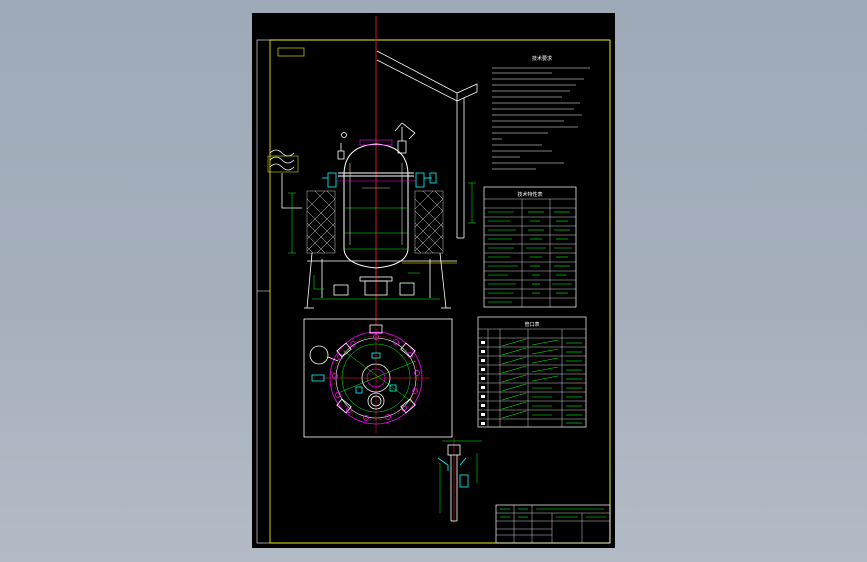 This screenshot has width=867, height=562. I want to click on side-nozzles, so click(379, 180).